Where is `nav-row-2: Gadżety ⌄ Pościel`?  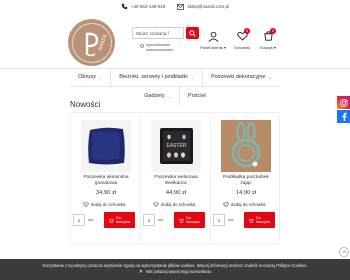 nav-row-2: Gadżety ⌄ Pościel is located at coordinates (175, 96).